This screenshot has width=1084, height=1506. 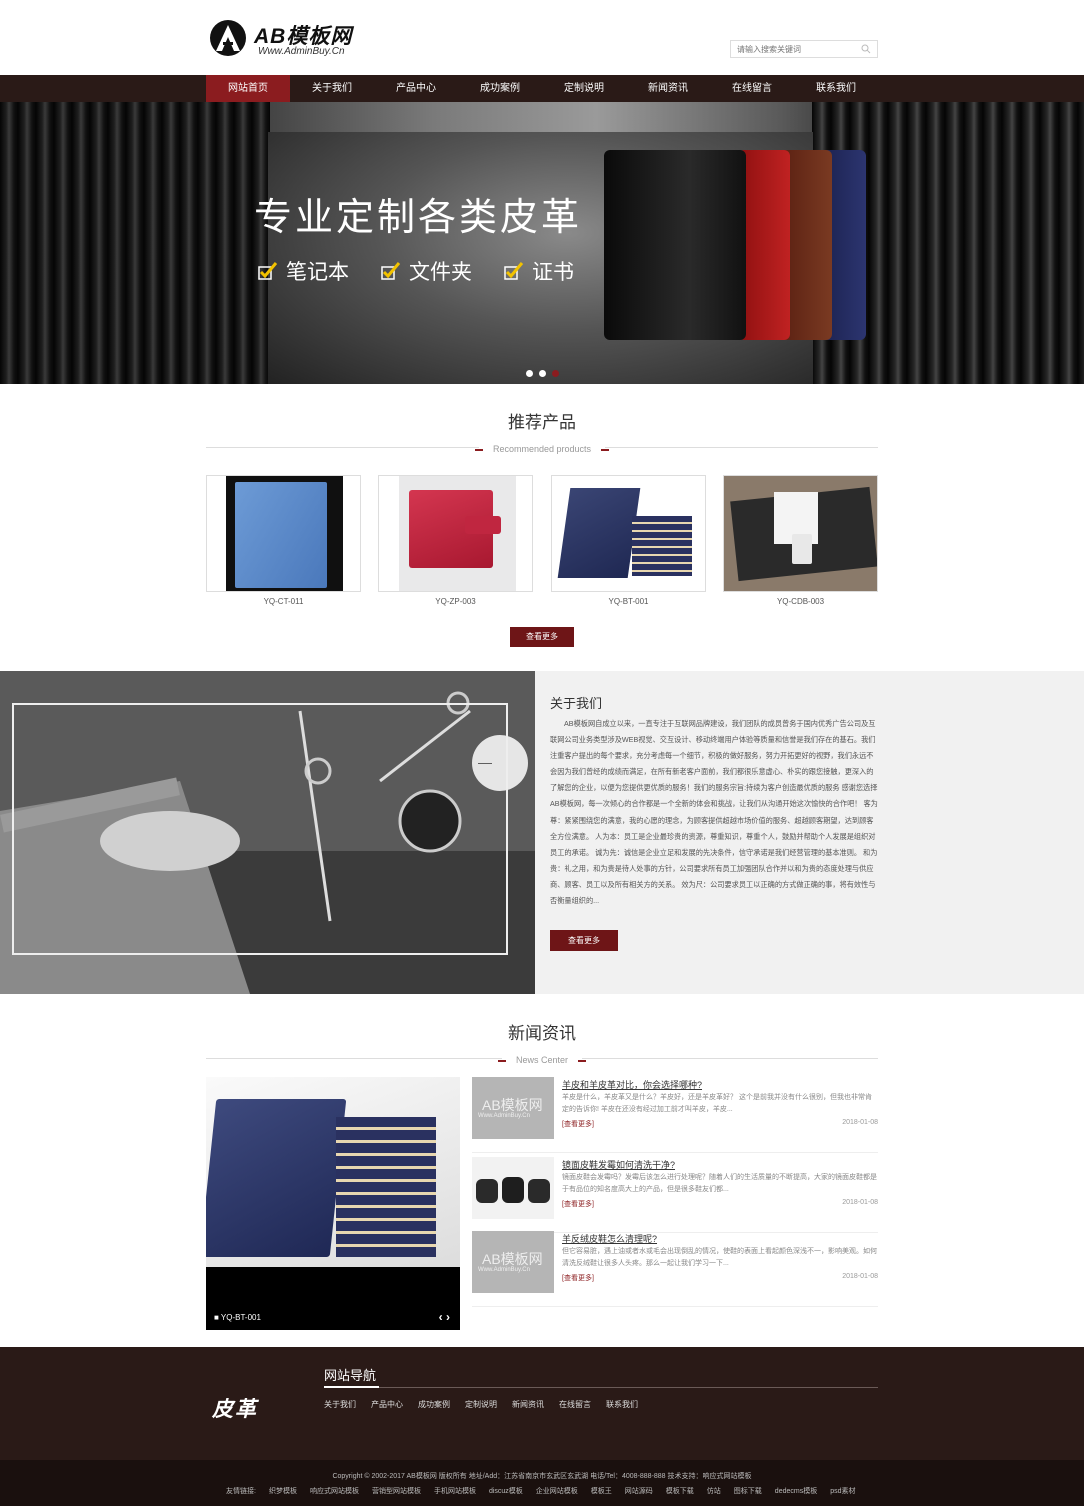 I want to click on nav-item-products: 产品中心, so click(x=416, y=88).